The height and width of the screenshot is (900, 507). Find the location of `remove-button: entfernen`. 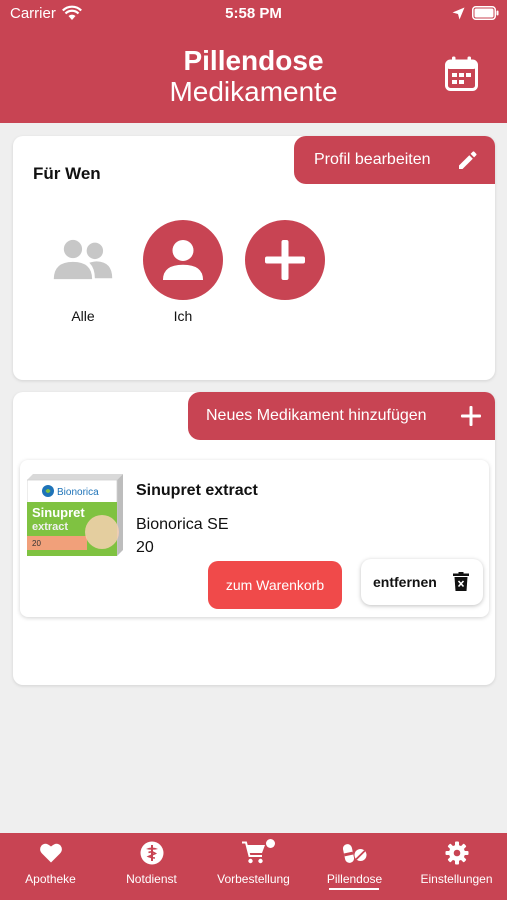

remove-button: entfernen is located at coordinates (422, 582).